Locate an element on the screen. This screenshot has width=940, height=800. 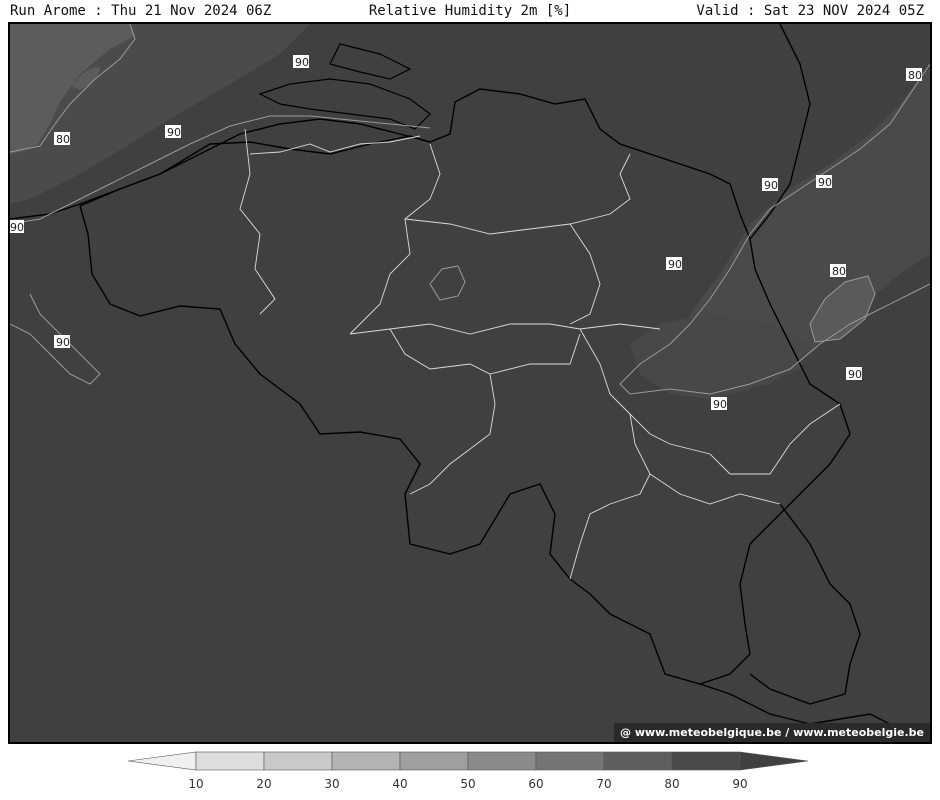
legend-tick-label: 30 is located at coordinates (331, 784).